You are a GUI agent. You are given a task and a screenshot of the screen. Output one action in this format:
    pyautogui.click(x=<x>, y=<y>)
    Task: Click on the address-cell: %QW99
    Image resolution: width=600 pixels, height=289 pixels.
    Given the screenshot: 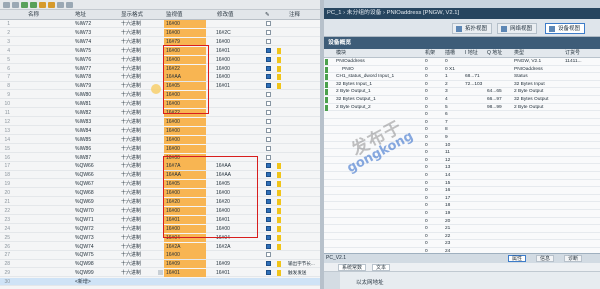 What is the action you would take?
    pyautogui.click(x=91, y=273)
    